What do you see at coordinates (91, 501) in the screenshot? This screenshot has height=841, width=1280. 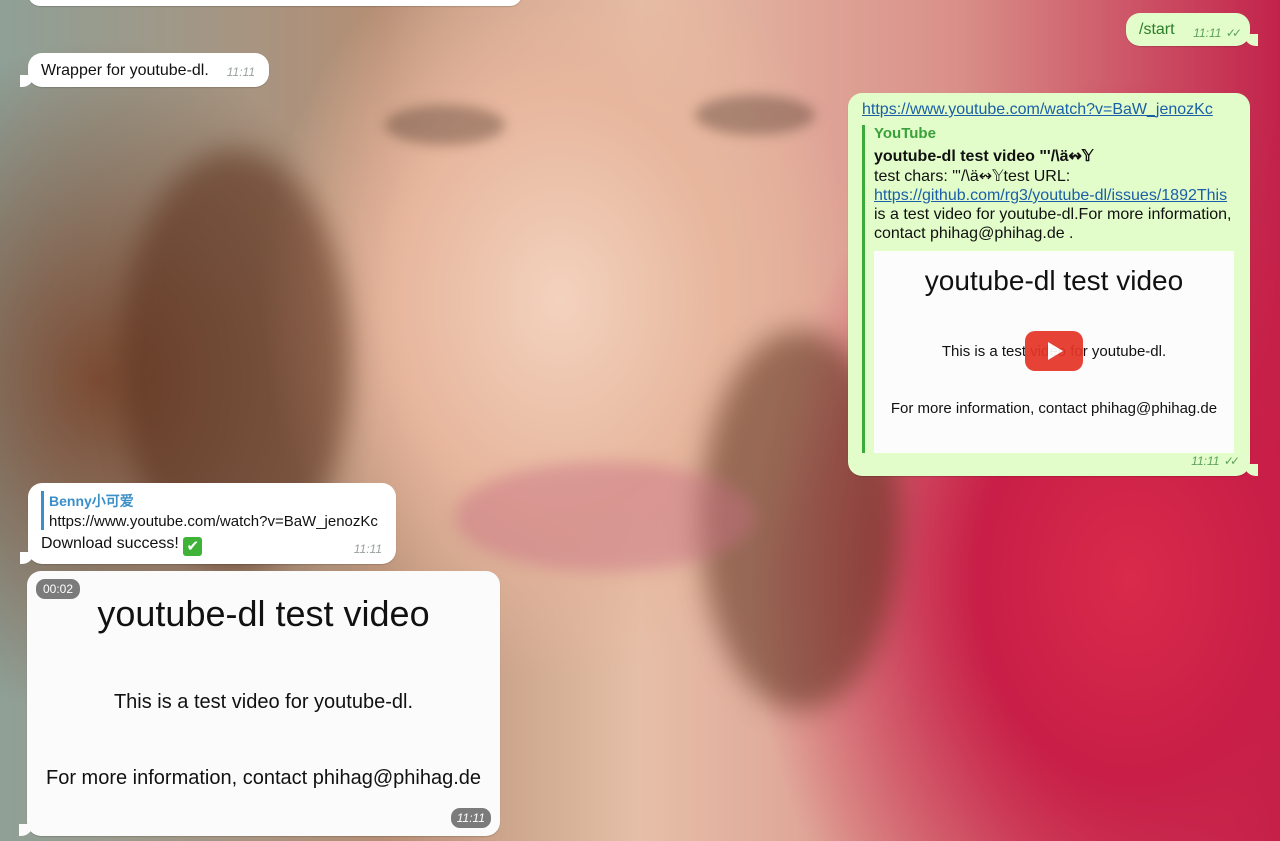 I see `reply-sender-name: Benny小可爱` at bounding box center [91, 501].